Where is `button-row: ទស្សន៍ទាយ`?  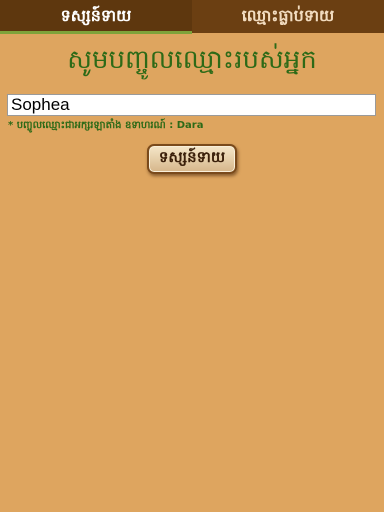 button-row: ទស្សន៍ទាយ is located at coordinates (192, 159).